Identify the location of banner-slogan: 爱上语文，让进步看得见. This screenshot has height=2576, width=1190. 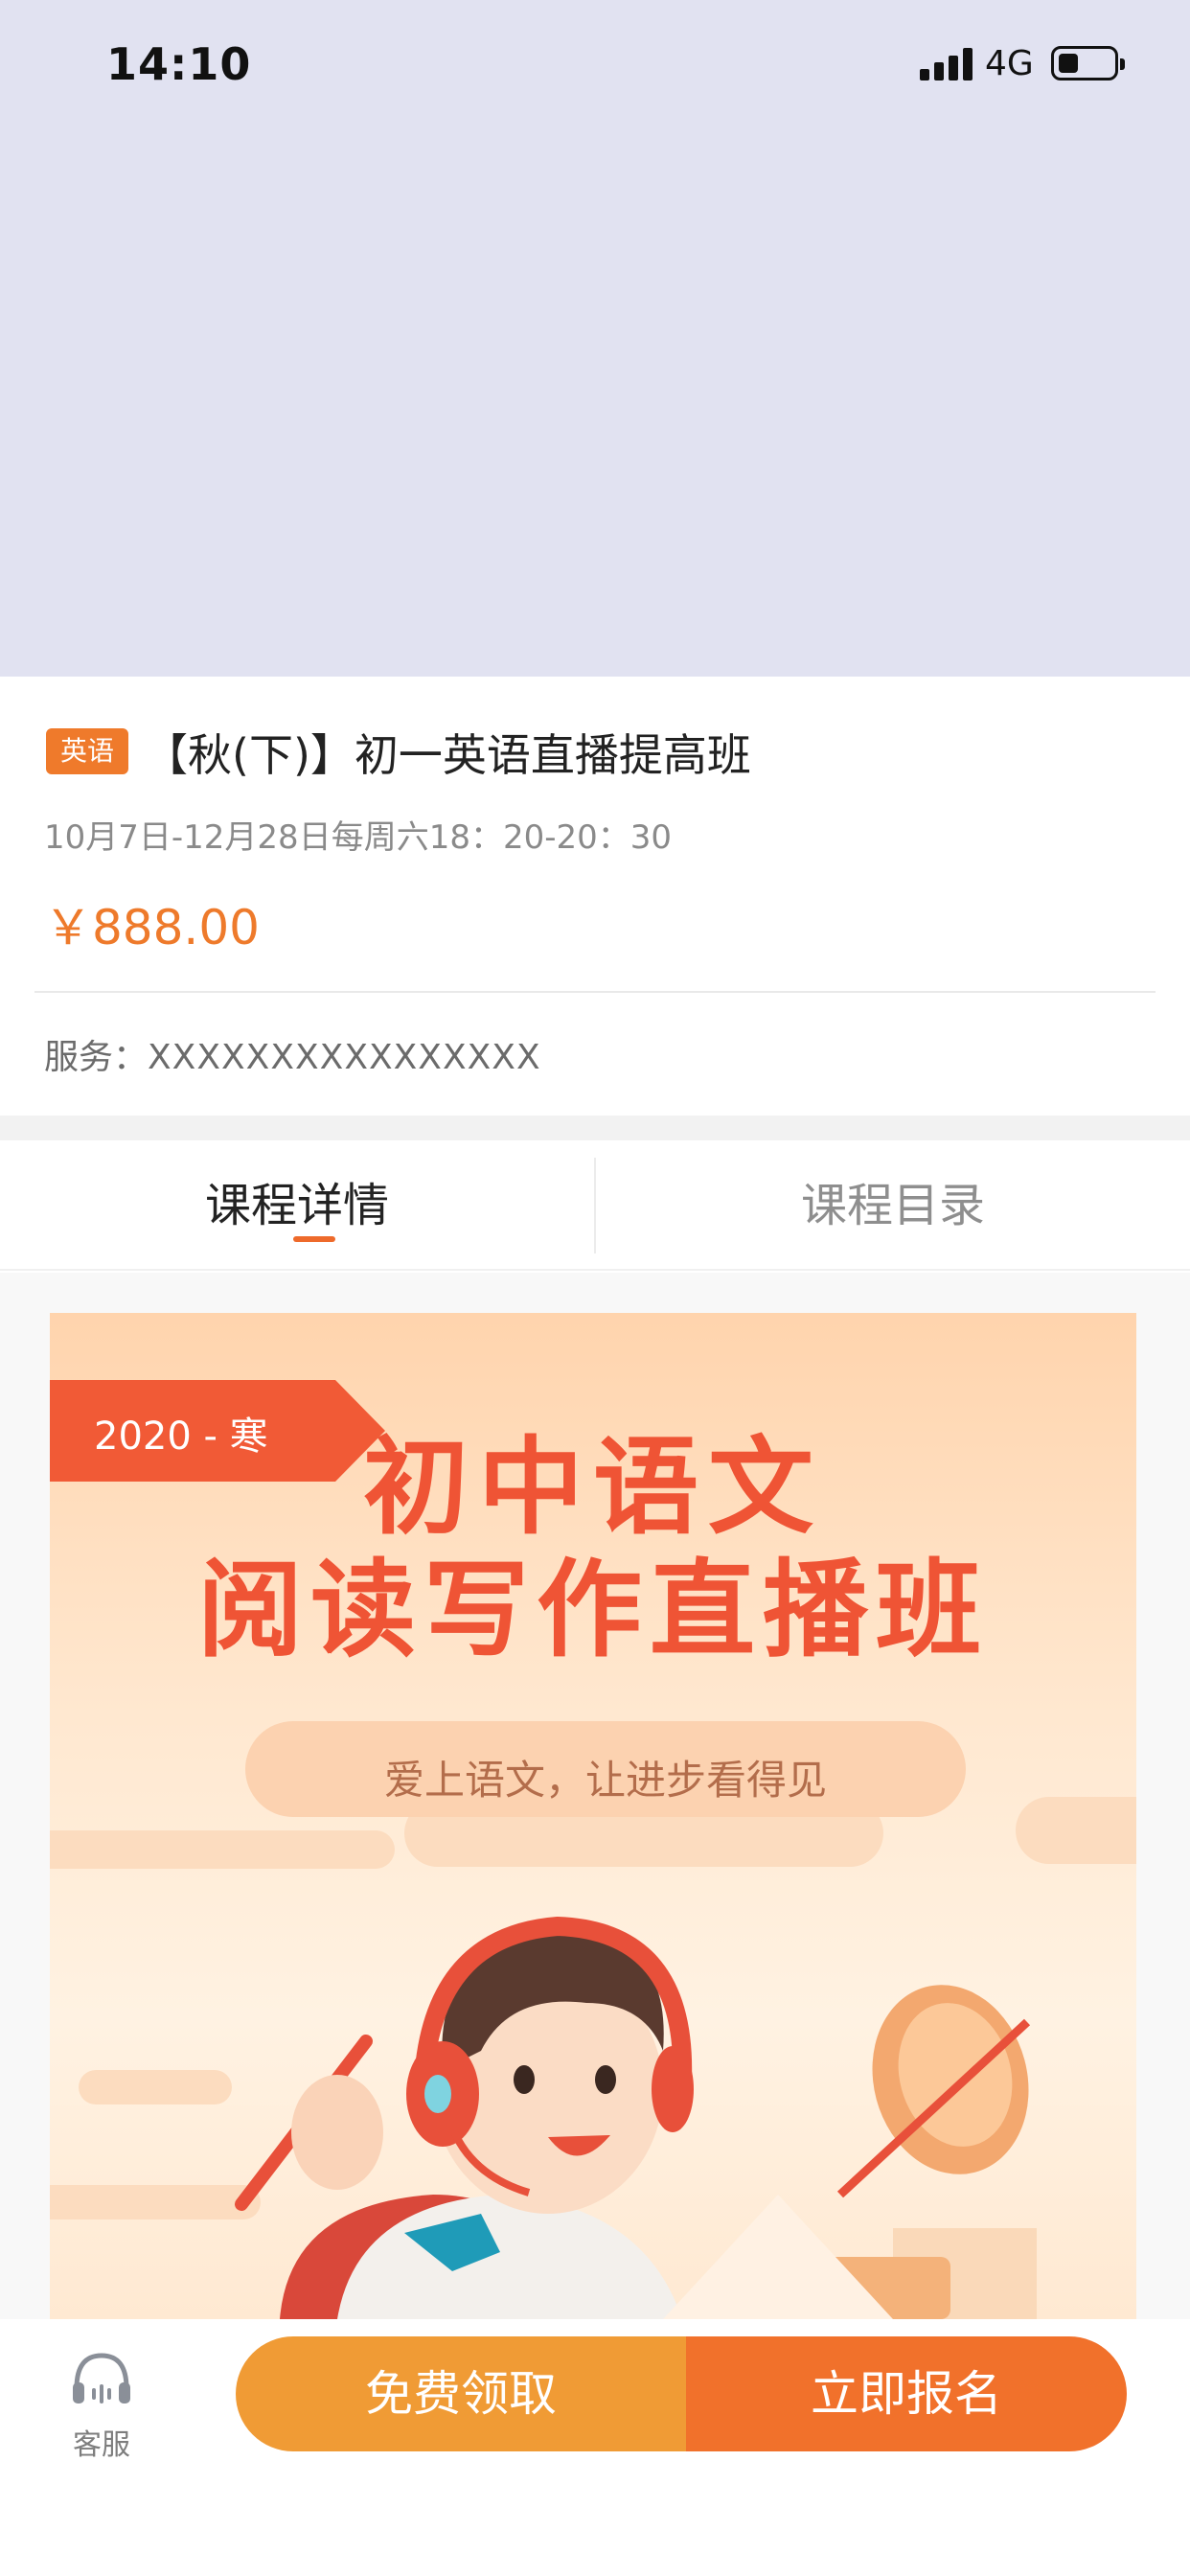
(605, 1780).